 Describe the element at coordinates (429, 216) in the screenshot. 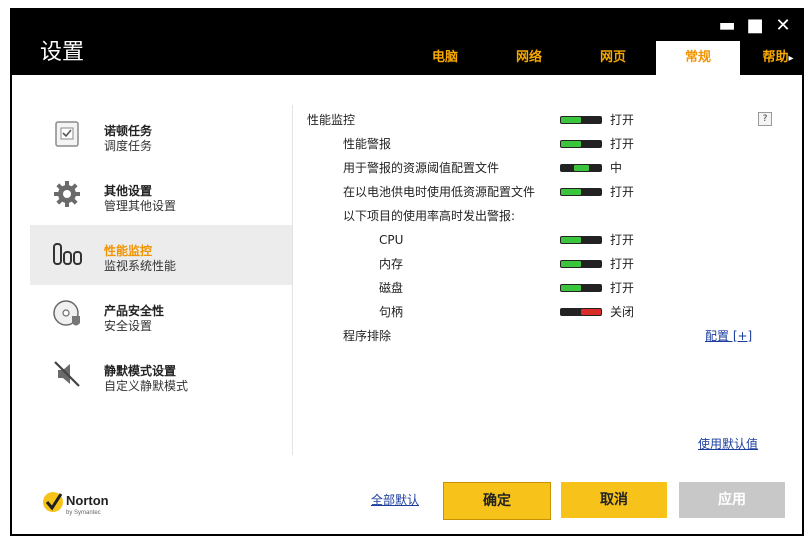

I see `setting-label: 以下项目的使用率高时发出警报:` at that location.